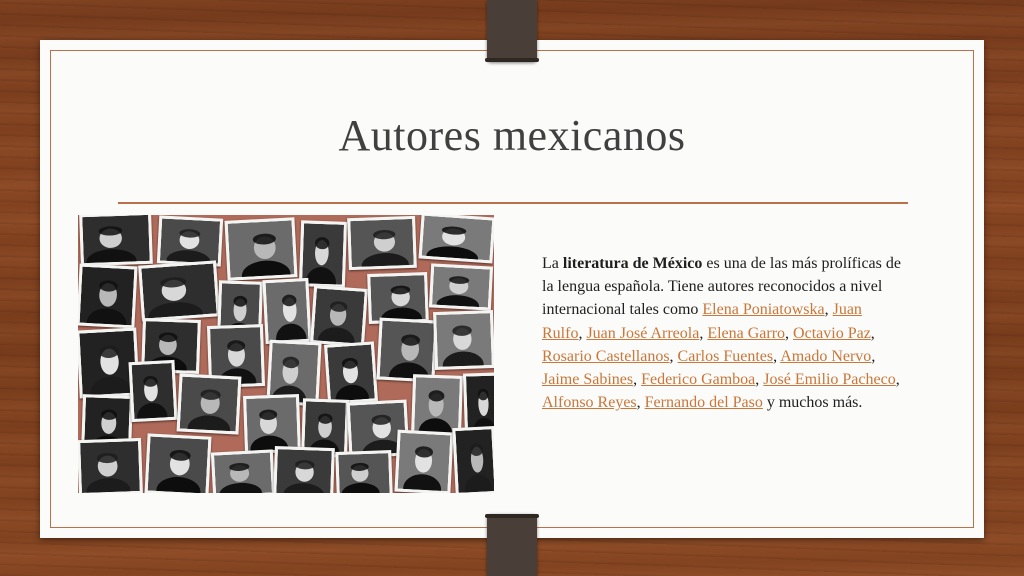 This screenshot has width=1024, height=576. I want to click on author-link-elena-garro: Elena Garro, so click(746, 333).